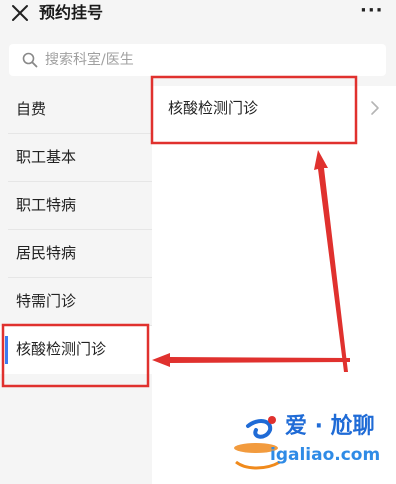 Image resolution: width=396 pixels, height=484 pixels. What do you see at coordinates (213, 108) in the screenshot?
I see `list-item-label: 核酸检测门诊` at bounding box center [213, 108].